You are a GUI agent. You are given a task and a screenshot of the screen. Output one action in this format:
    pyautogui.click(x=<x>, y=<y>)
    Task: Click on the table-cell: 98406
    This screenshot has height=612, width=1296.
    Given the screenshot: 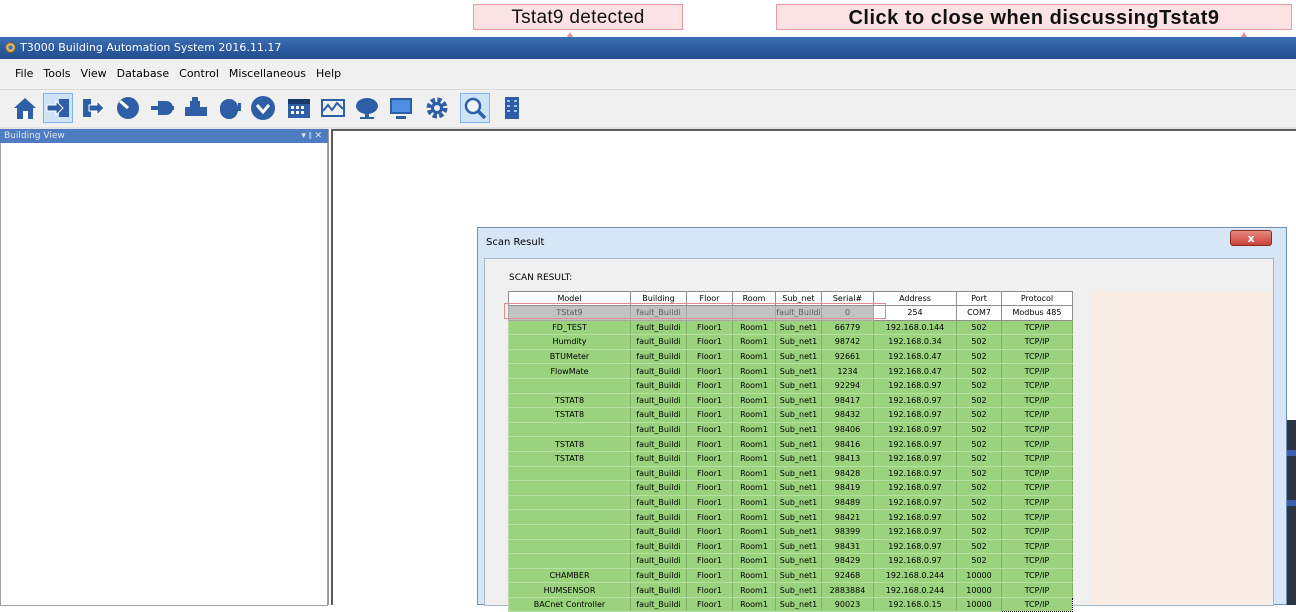 What is the action you would take?
    pyautogui.click(x=847, y=429)
    